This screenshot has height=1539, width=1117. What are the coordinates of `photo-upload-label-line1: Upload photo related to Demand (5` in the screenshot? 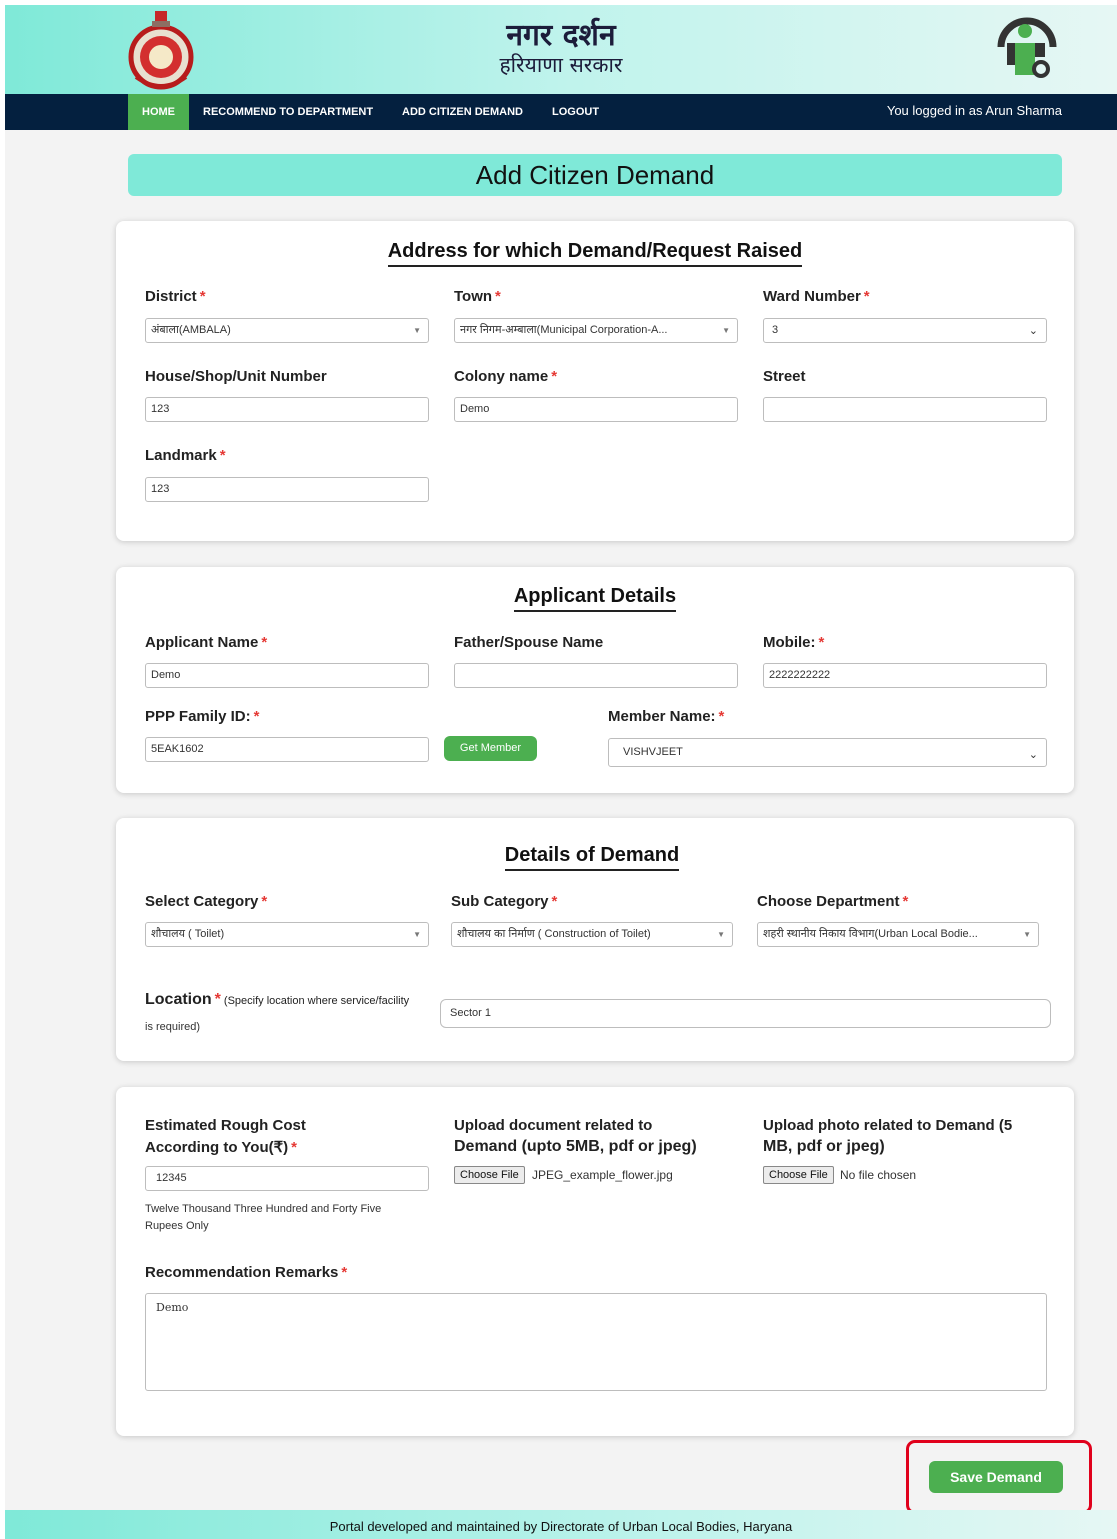 It's located at (888, 1125).